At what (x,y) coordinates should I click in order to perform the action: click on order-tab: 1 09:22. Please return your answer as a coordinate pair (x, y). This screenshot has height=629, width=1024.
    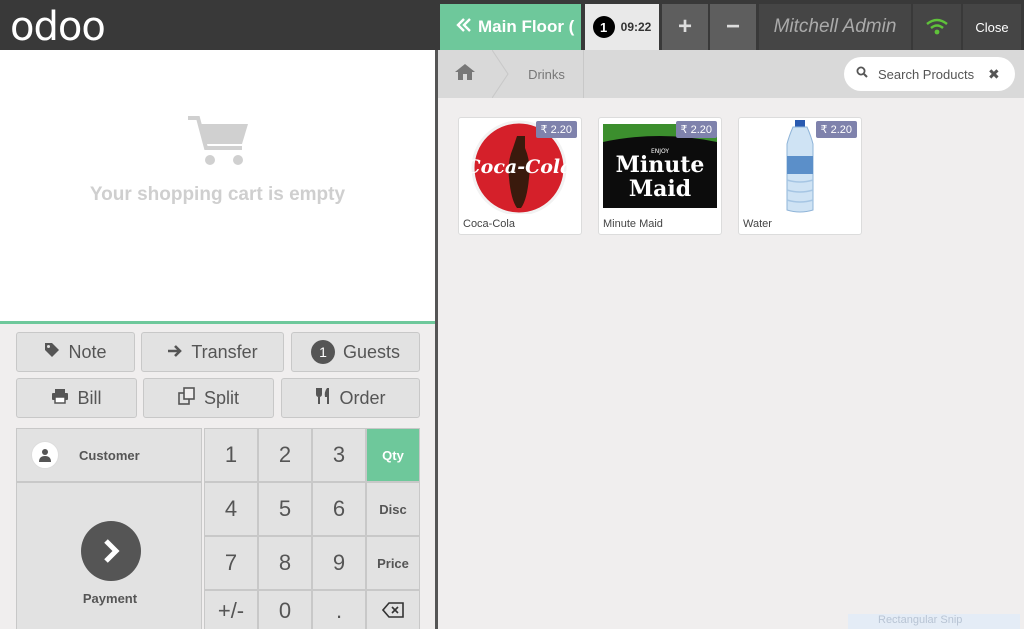
    Looking at the image, I should click on (622, 27).